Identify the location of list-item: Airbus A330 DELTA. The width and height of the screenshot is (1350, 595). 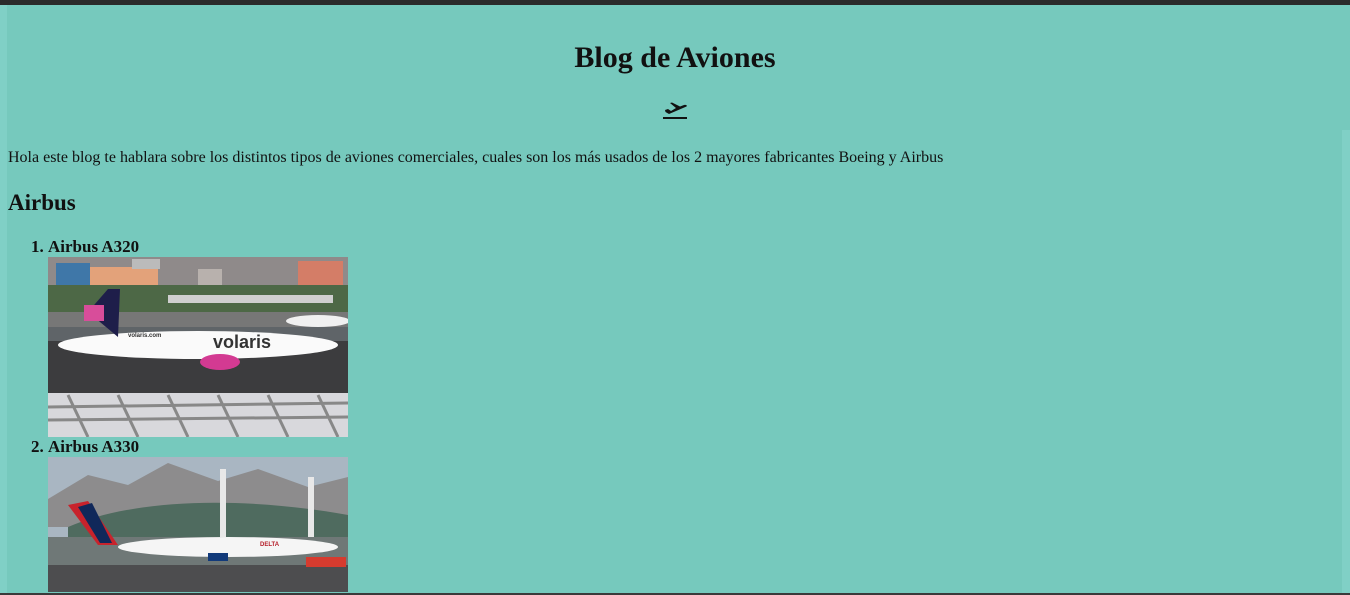
(198, 514).